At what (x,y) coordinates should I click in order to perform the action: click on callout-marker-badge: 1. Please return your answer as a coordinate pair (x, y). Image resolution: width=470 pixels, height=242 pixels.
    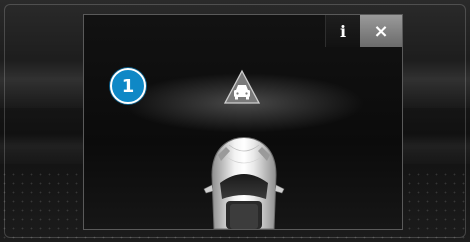
    Looking at the image, I should click on (128, 86).